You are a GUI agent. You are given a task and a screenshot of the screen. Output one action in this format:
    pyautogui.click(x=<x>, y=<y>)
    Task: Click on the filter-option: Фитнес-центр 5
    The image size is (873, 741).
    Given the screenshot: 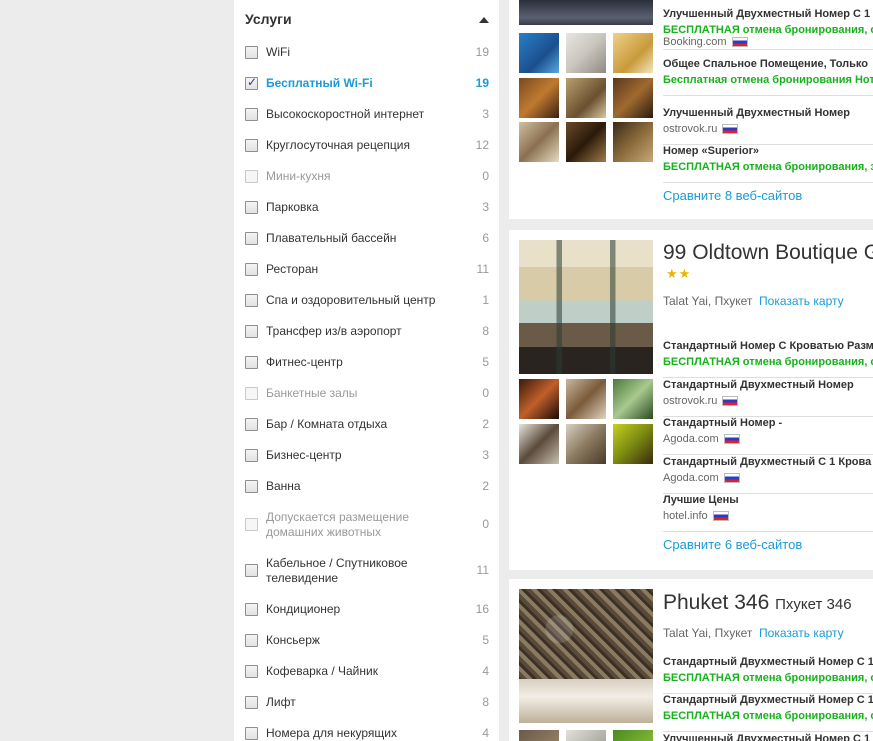 What is the action you would take?
    pyautogui.click(x=367, y=362)
    